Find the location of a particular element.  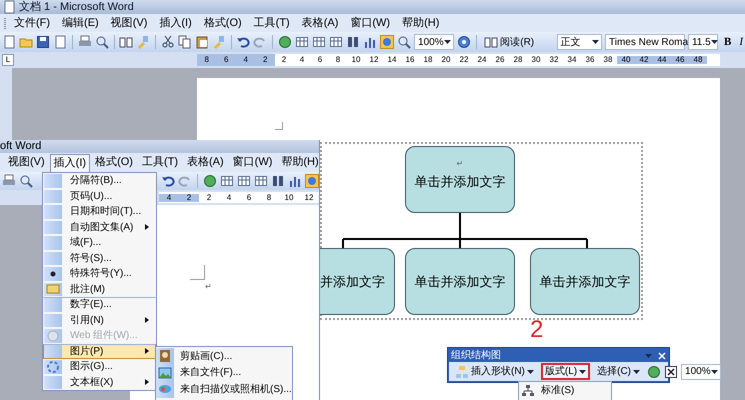

toolbar-button: 版式(L) is located at coordinates (565, 371).